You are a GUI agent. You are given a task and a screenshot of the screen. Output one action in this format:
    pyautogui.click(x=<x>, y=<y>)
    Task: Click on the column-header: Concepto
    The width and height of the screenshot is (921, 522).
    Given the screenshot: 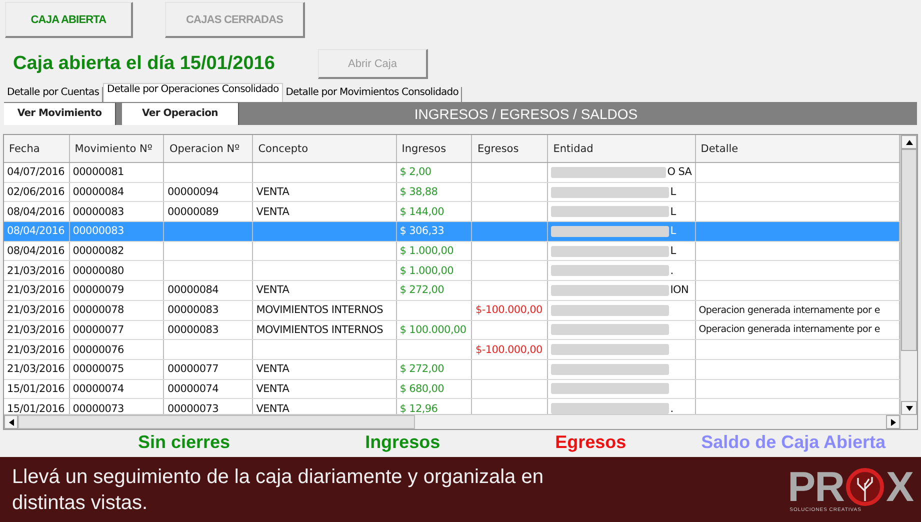 What is the action you would take?
    pyautogui.click(x=325, y=148)
    